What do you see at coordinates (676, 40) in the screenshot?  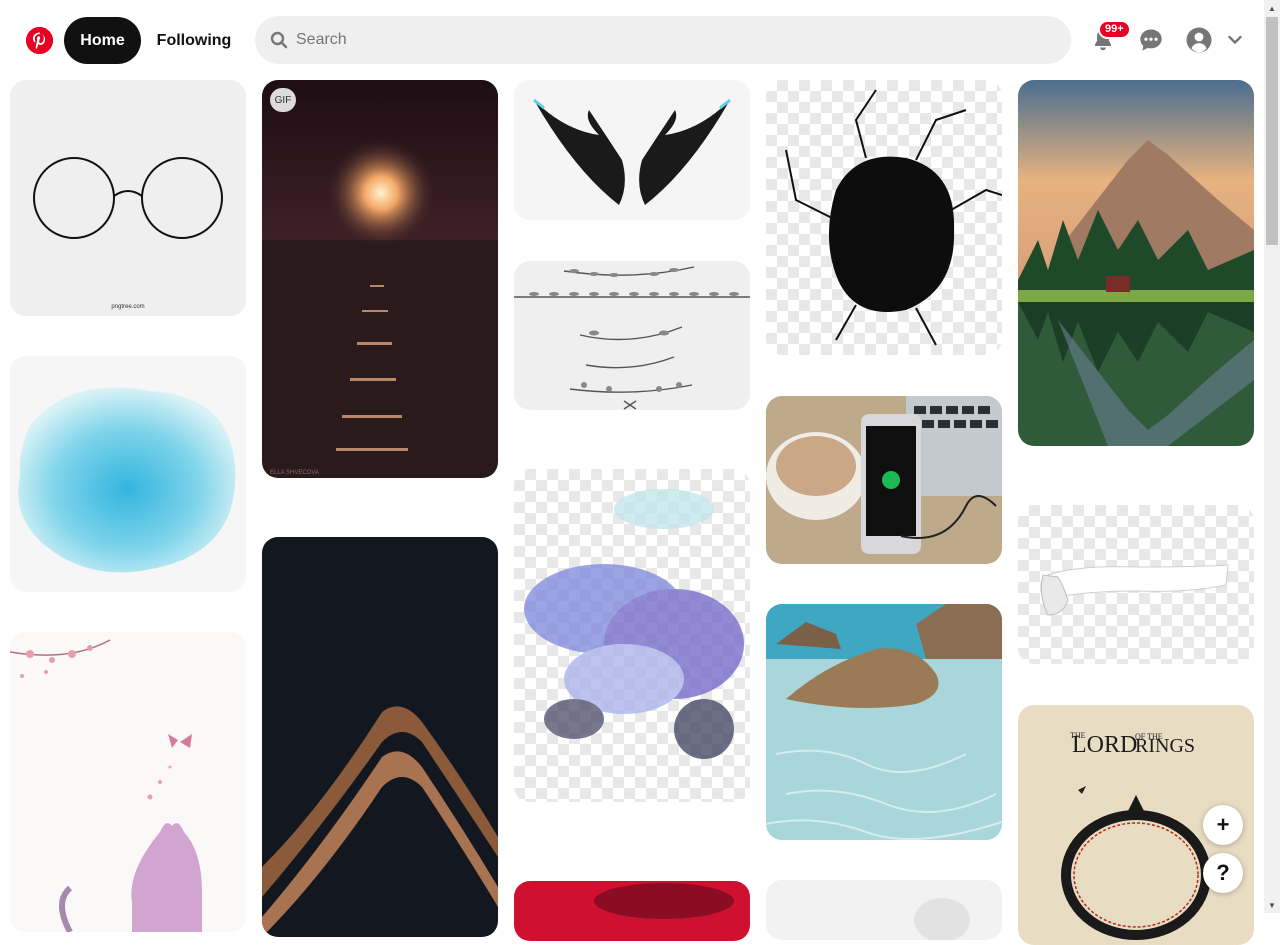 I see `search-input` at bounding box center [676, 40].